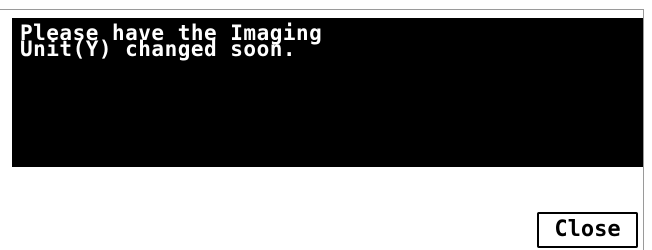 The image size is (652, 250). Describe the element at coordinates (321, 9) in the screenshot. I see `dialog-frame-top-edge` at that location.